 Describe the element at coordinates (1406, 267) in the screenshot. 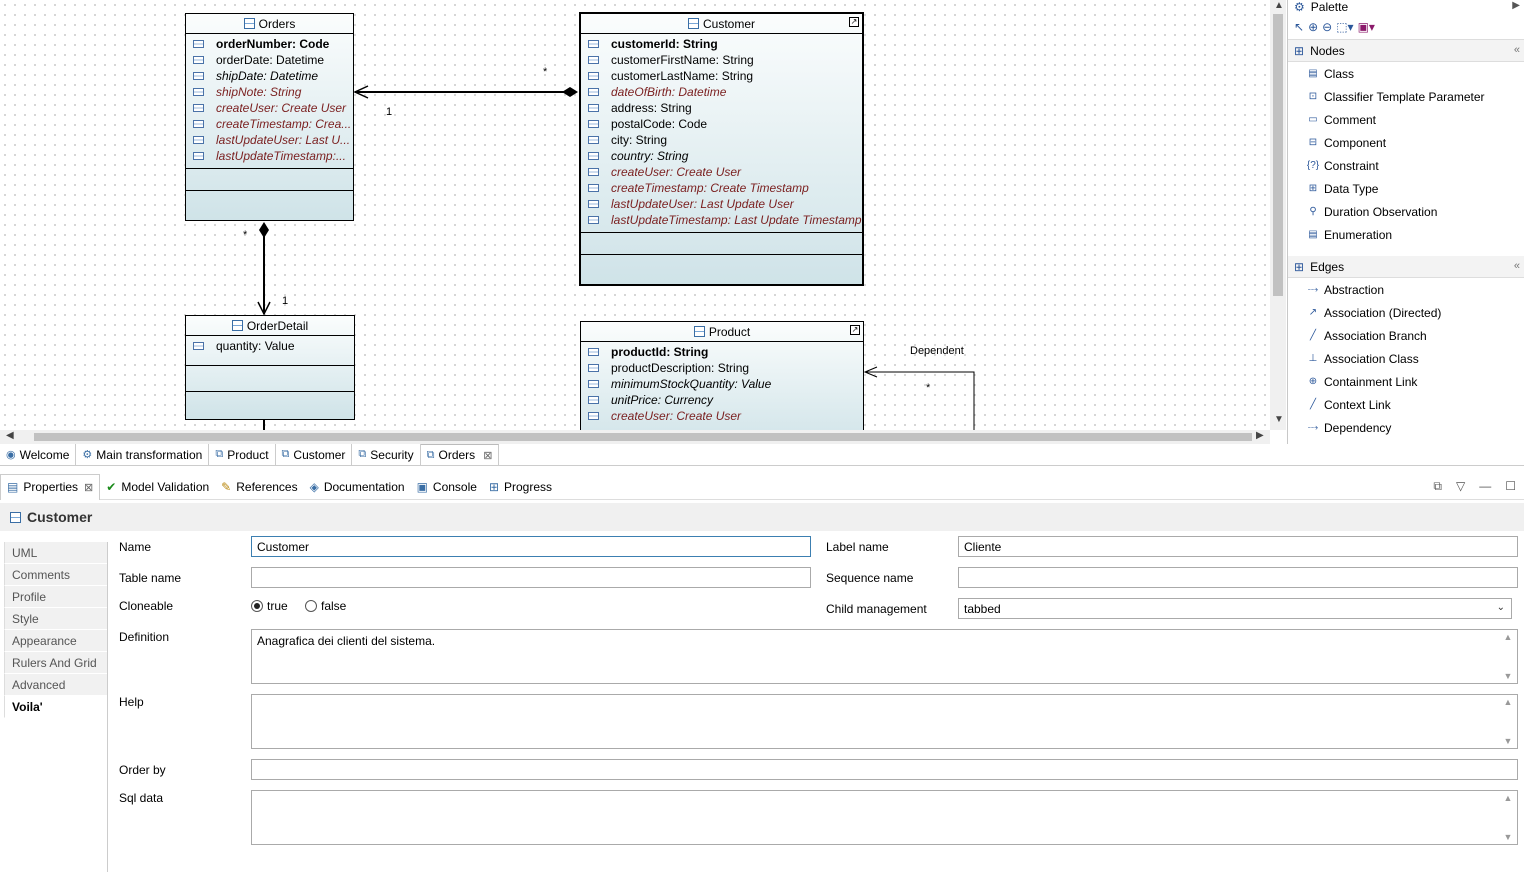

I see `edges-drawer: ⊞ Edges «` at that location.